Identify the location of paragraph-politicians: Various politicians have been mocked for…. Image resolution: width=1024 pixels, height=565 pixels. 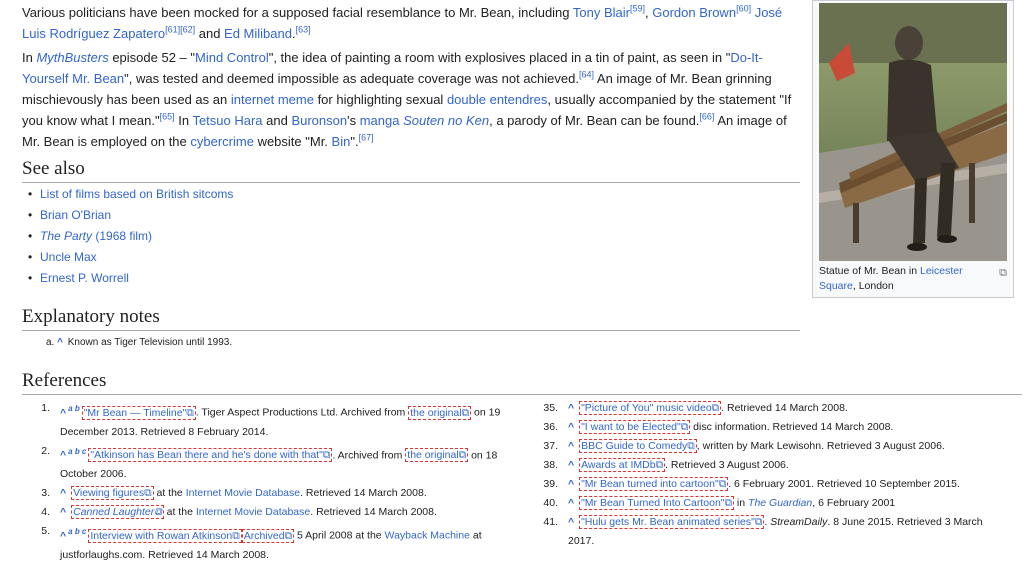
(402, 22).